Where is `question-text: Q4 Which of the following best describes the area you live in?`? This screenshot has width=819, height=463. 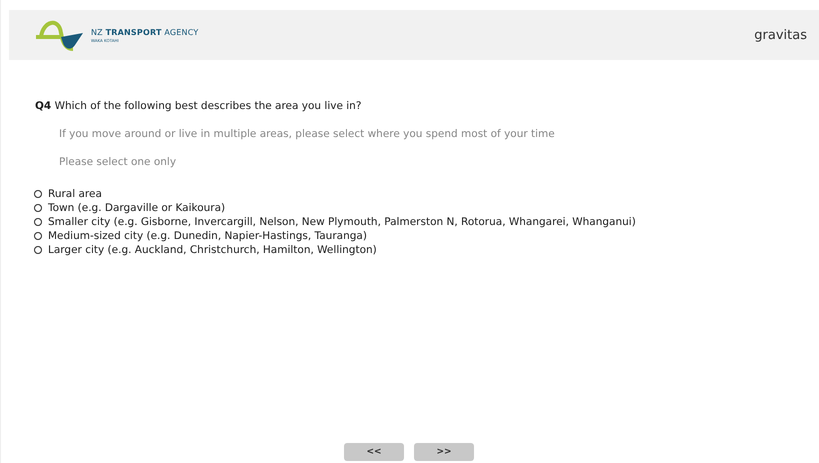
question-text: Q4 Which of the following best describes the area you live in? is located at coordinates (198, 106).